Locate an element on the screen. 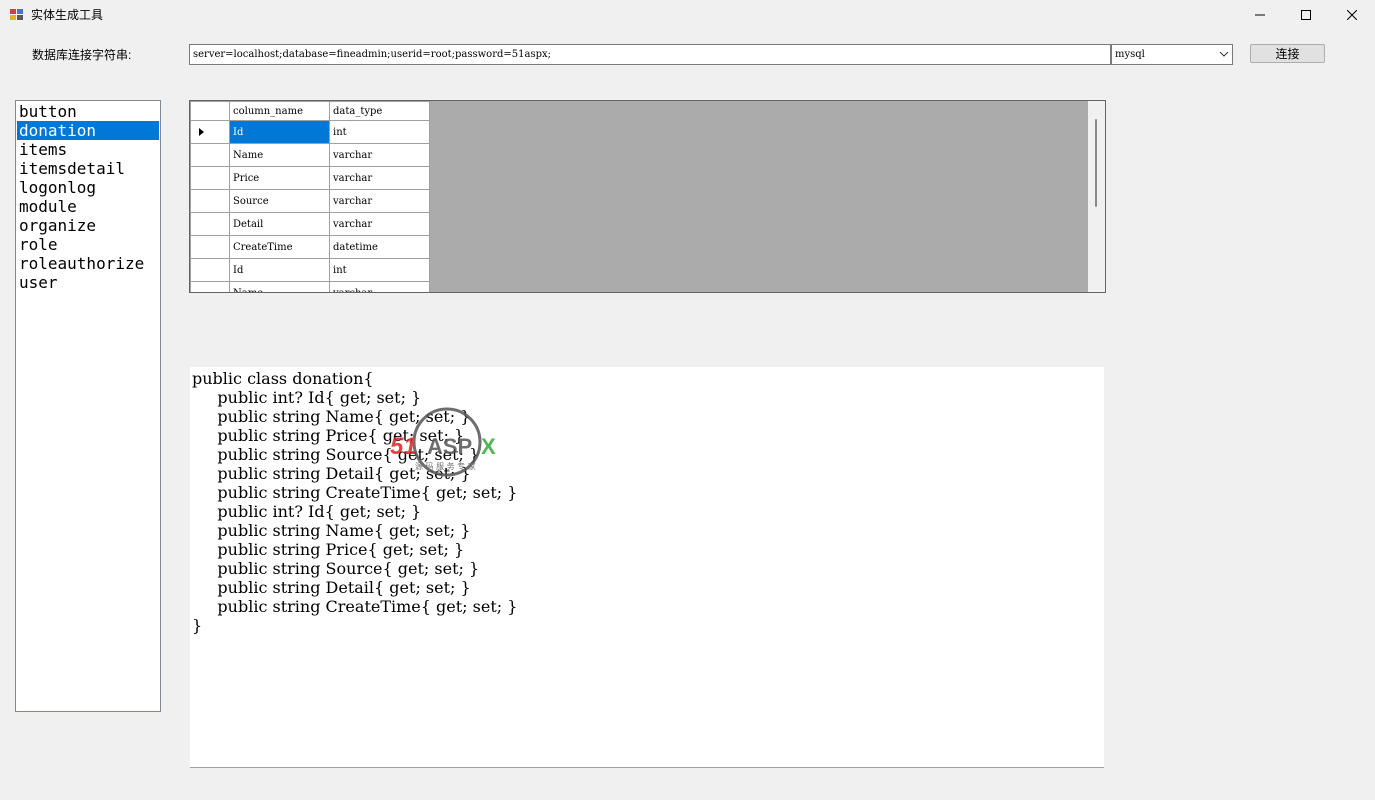 The height and width of the screenshot is (800, 1375). table-list-item: items is located at coordinates (88, 149).